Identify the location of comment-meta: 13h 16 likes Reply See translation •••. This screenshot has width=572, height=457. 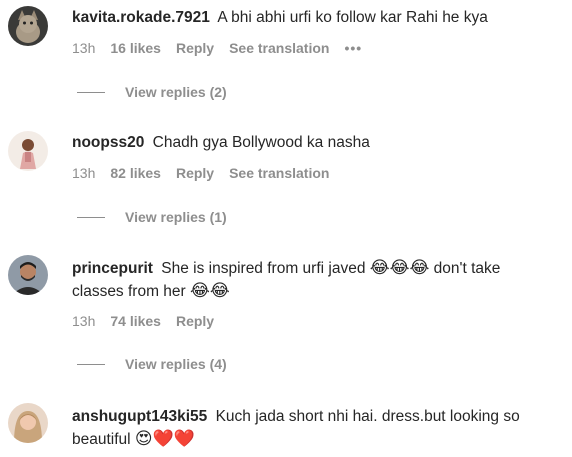
(224, 48).